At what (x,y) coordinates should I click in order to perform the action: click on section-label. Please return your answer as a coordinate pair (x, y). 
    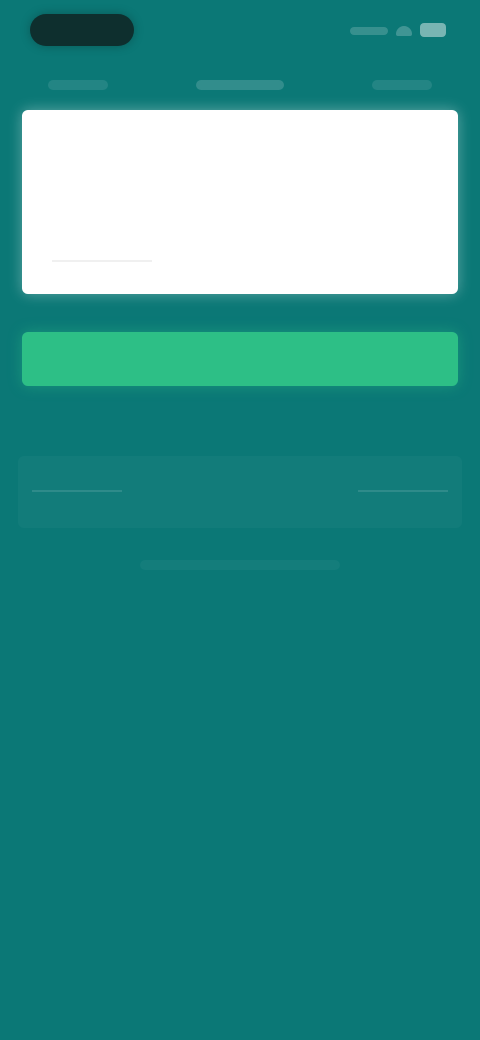
    Looking at the image, I should click on (240, 491).